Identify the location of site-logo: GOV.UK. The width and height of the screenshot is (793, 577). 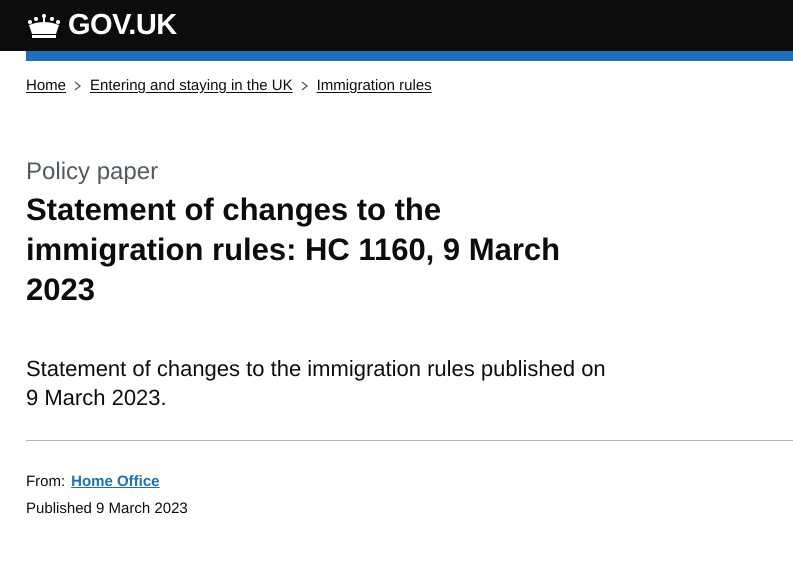
(122, 25).